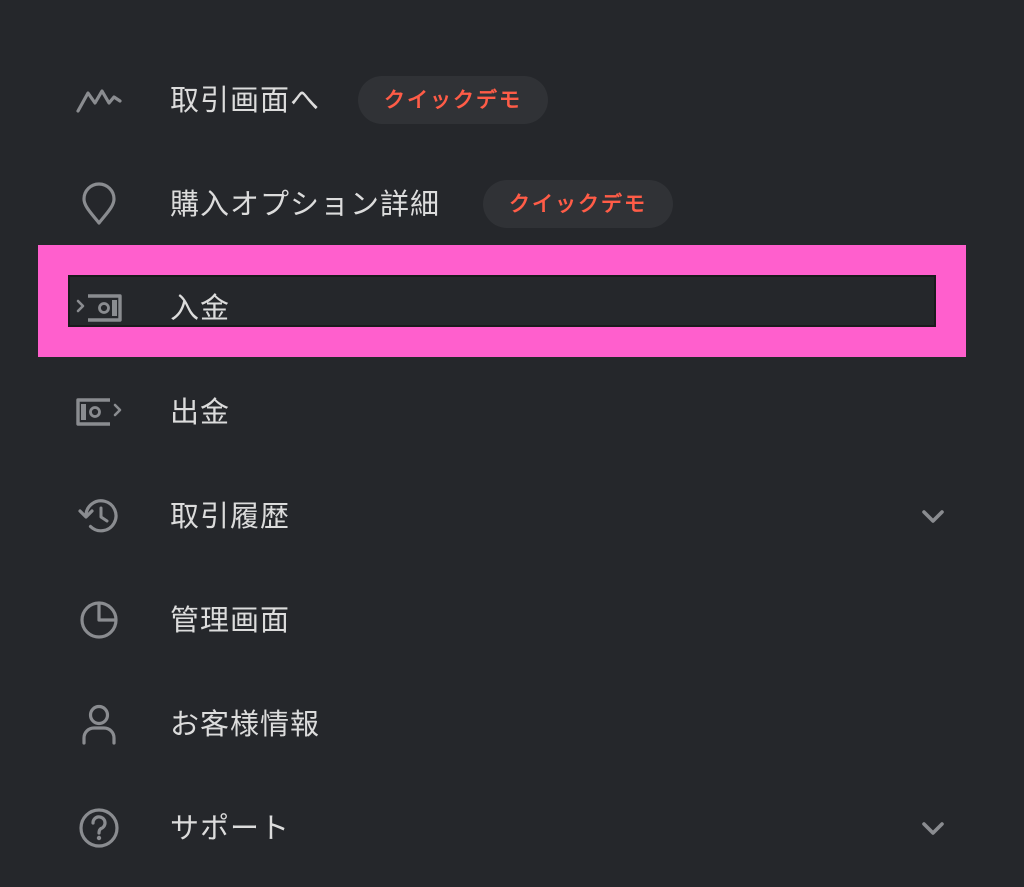 This screenshot has height=887, width=1024. Describe the element at coordinates (512, 412) in the screenshot. I see `menu-item-withdraw: 出金` at that location.